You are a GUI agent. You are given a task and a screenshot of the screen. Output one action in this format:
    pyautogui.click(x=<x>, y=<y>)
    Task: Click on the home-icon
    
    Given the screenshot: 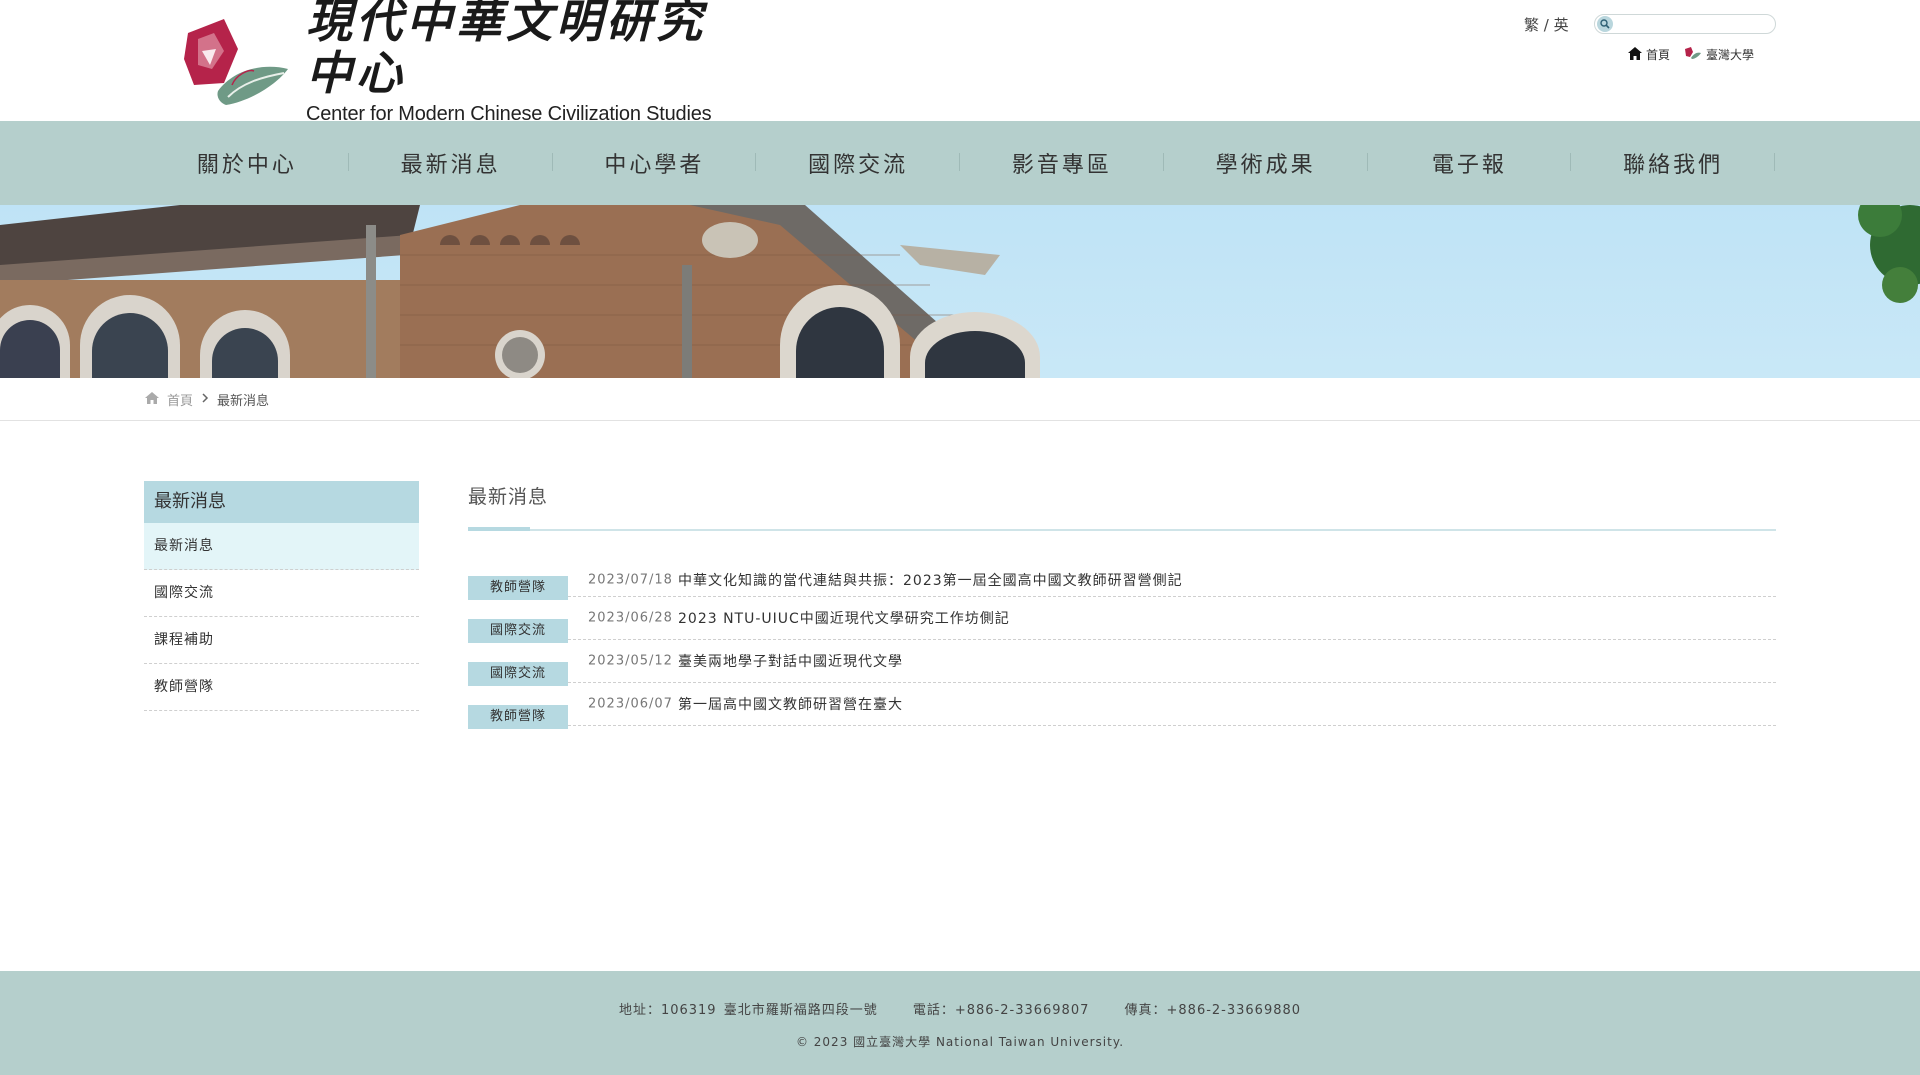 What is the action you would take?
    pyautogui.click(x=1635, y=54)
    